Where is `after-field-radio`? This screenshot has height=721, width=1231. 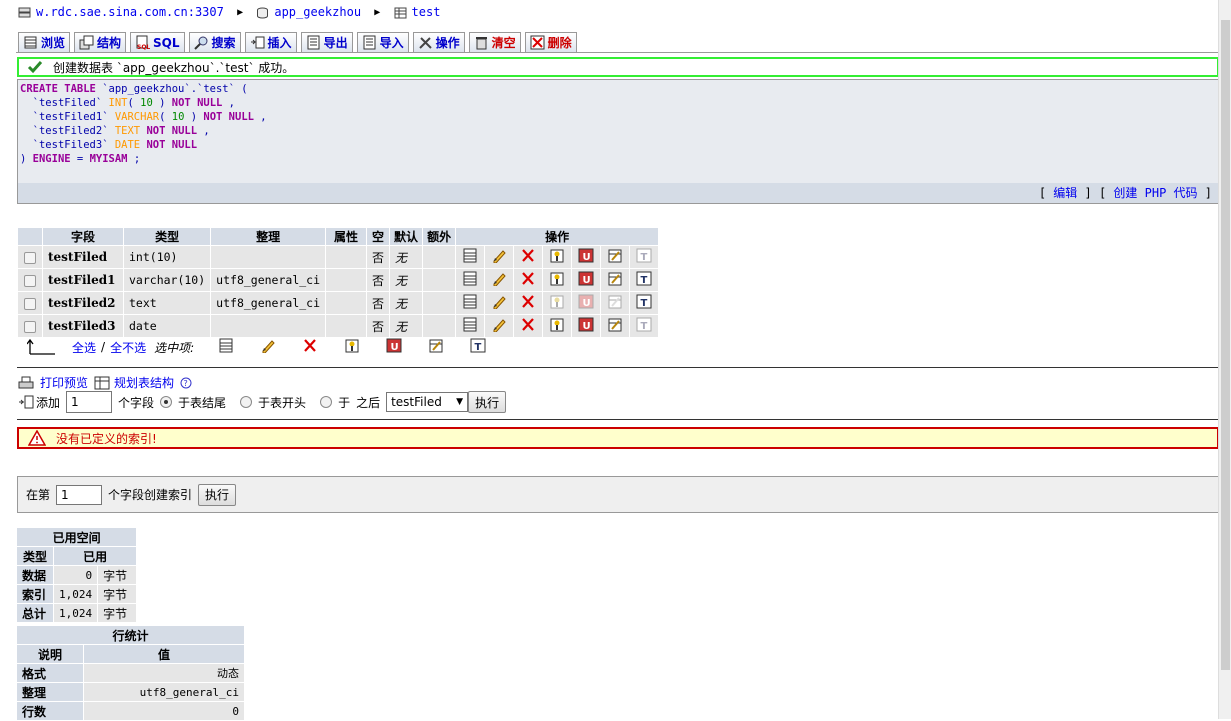 after-field-radio is located at coordinates (326, 402).